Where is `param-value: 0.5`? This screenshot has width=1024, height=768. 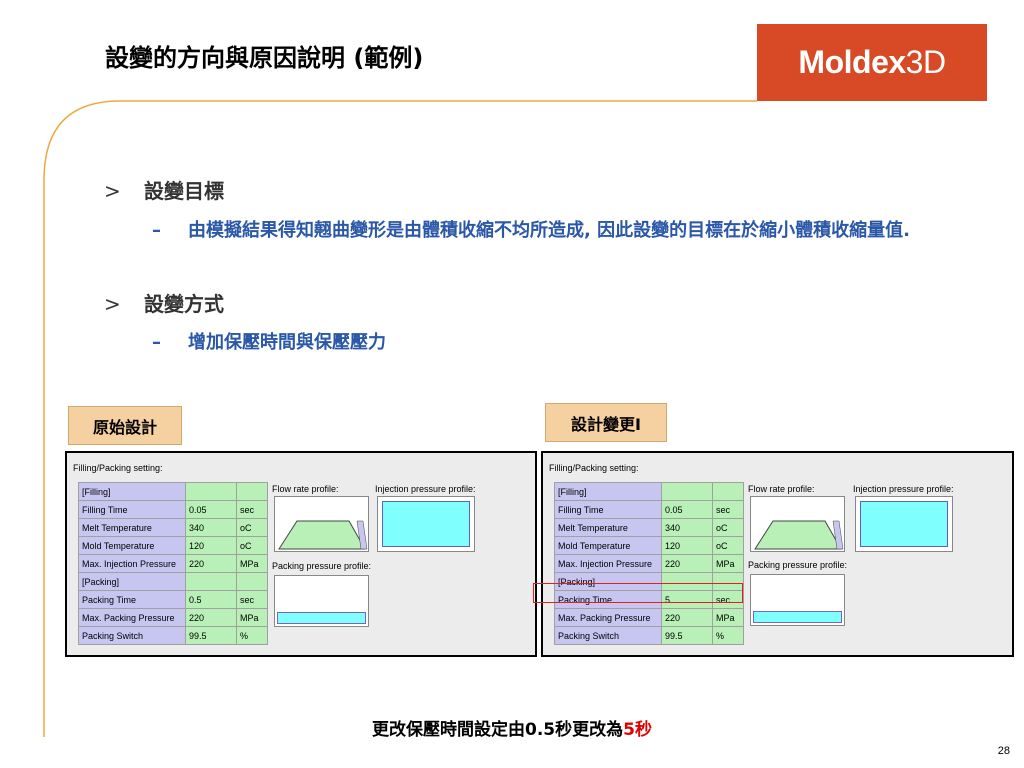 param-value: 0.5 is located at coordinates (211, 599).